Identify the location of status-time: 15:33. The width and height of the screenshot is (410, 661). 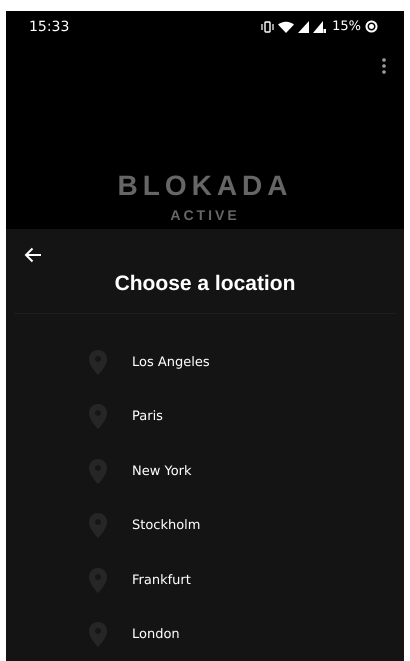
(49, 26).